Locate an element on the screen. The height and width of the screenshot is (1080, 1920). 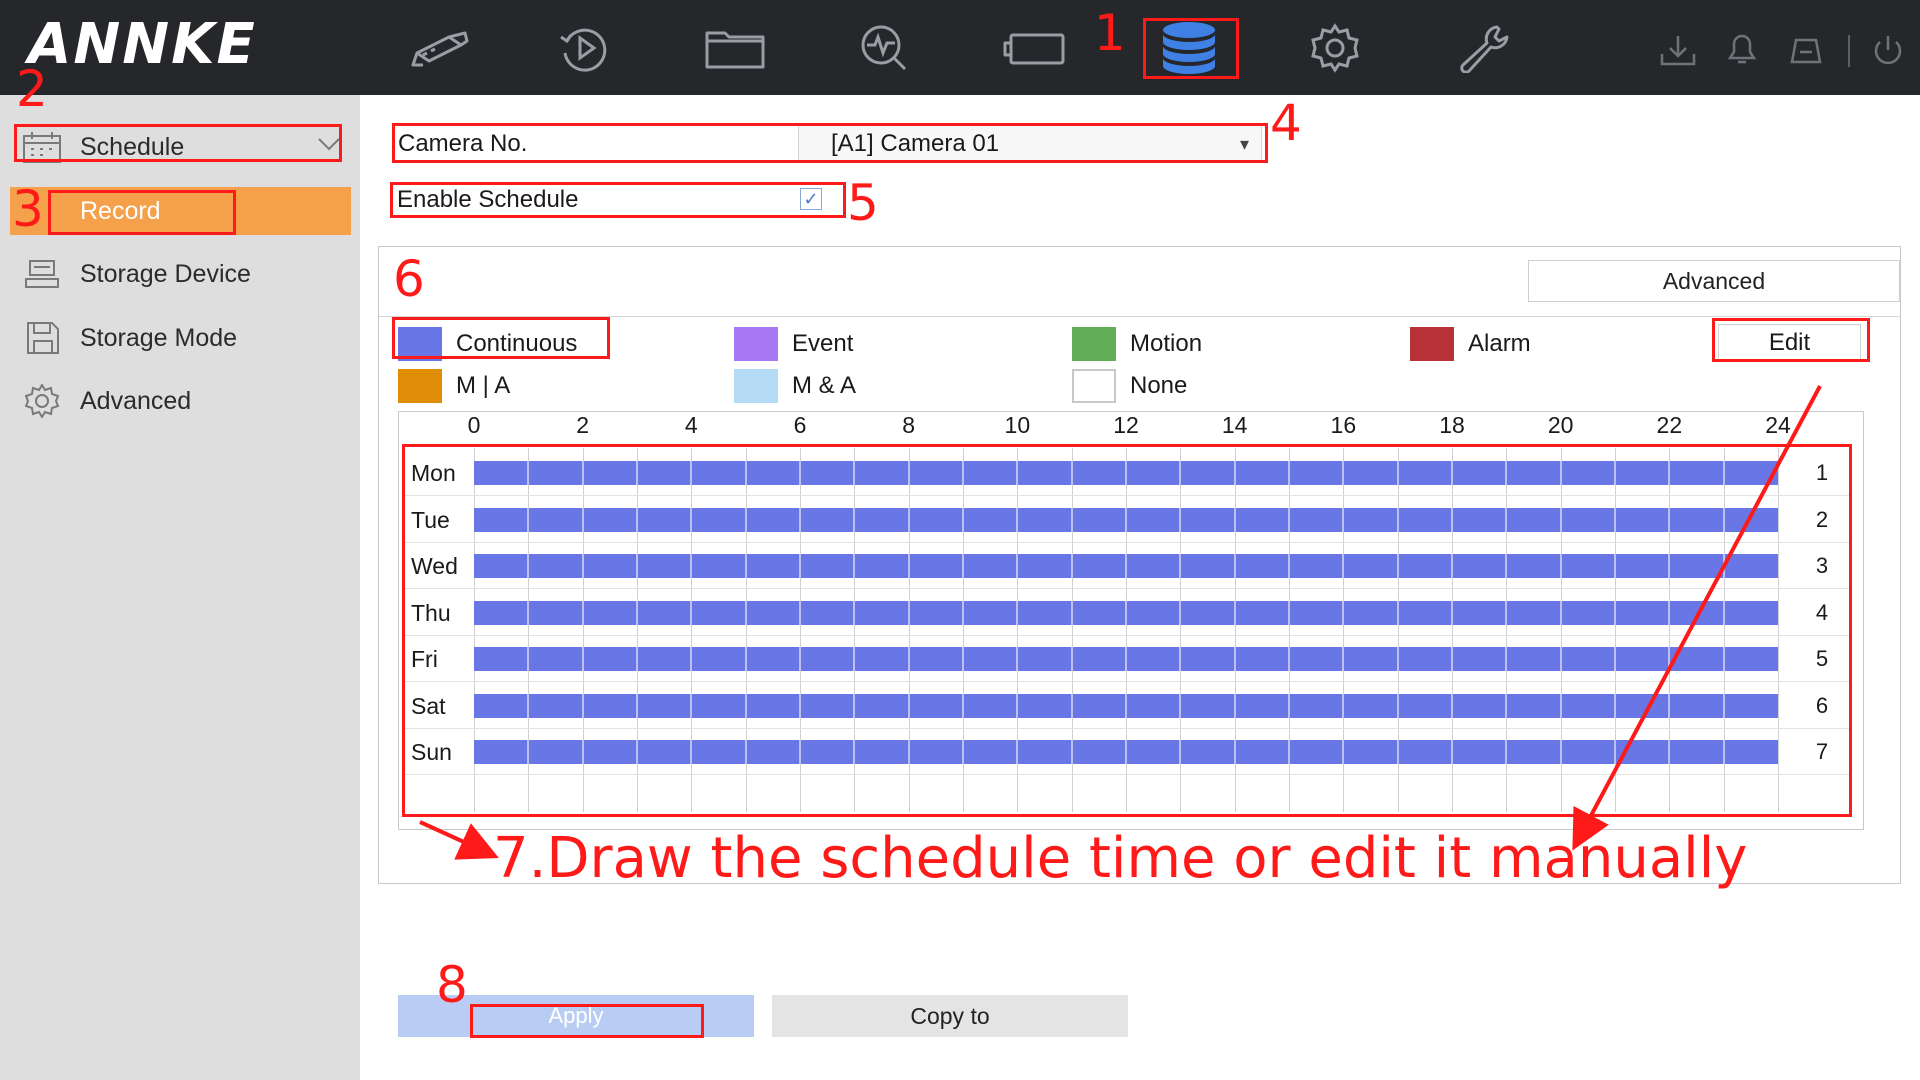
floppy-disk-icon is located at coordinates (43, 338).